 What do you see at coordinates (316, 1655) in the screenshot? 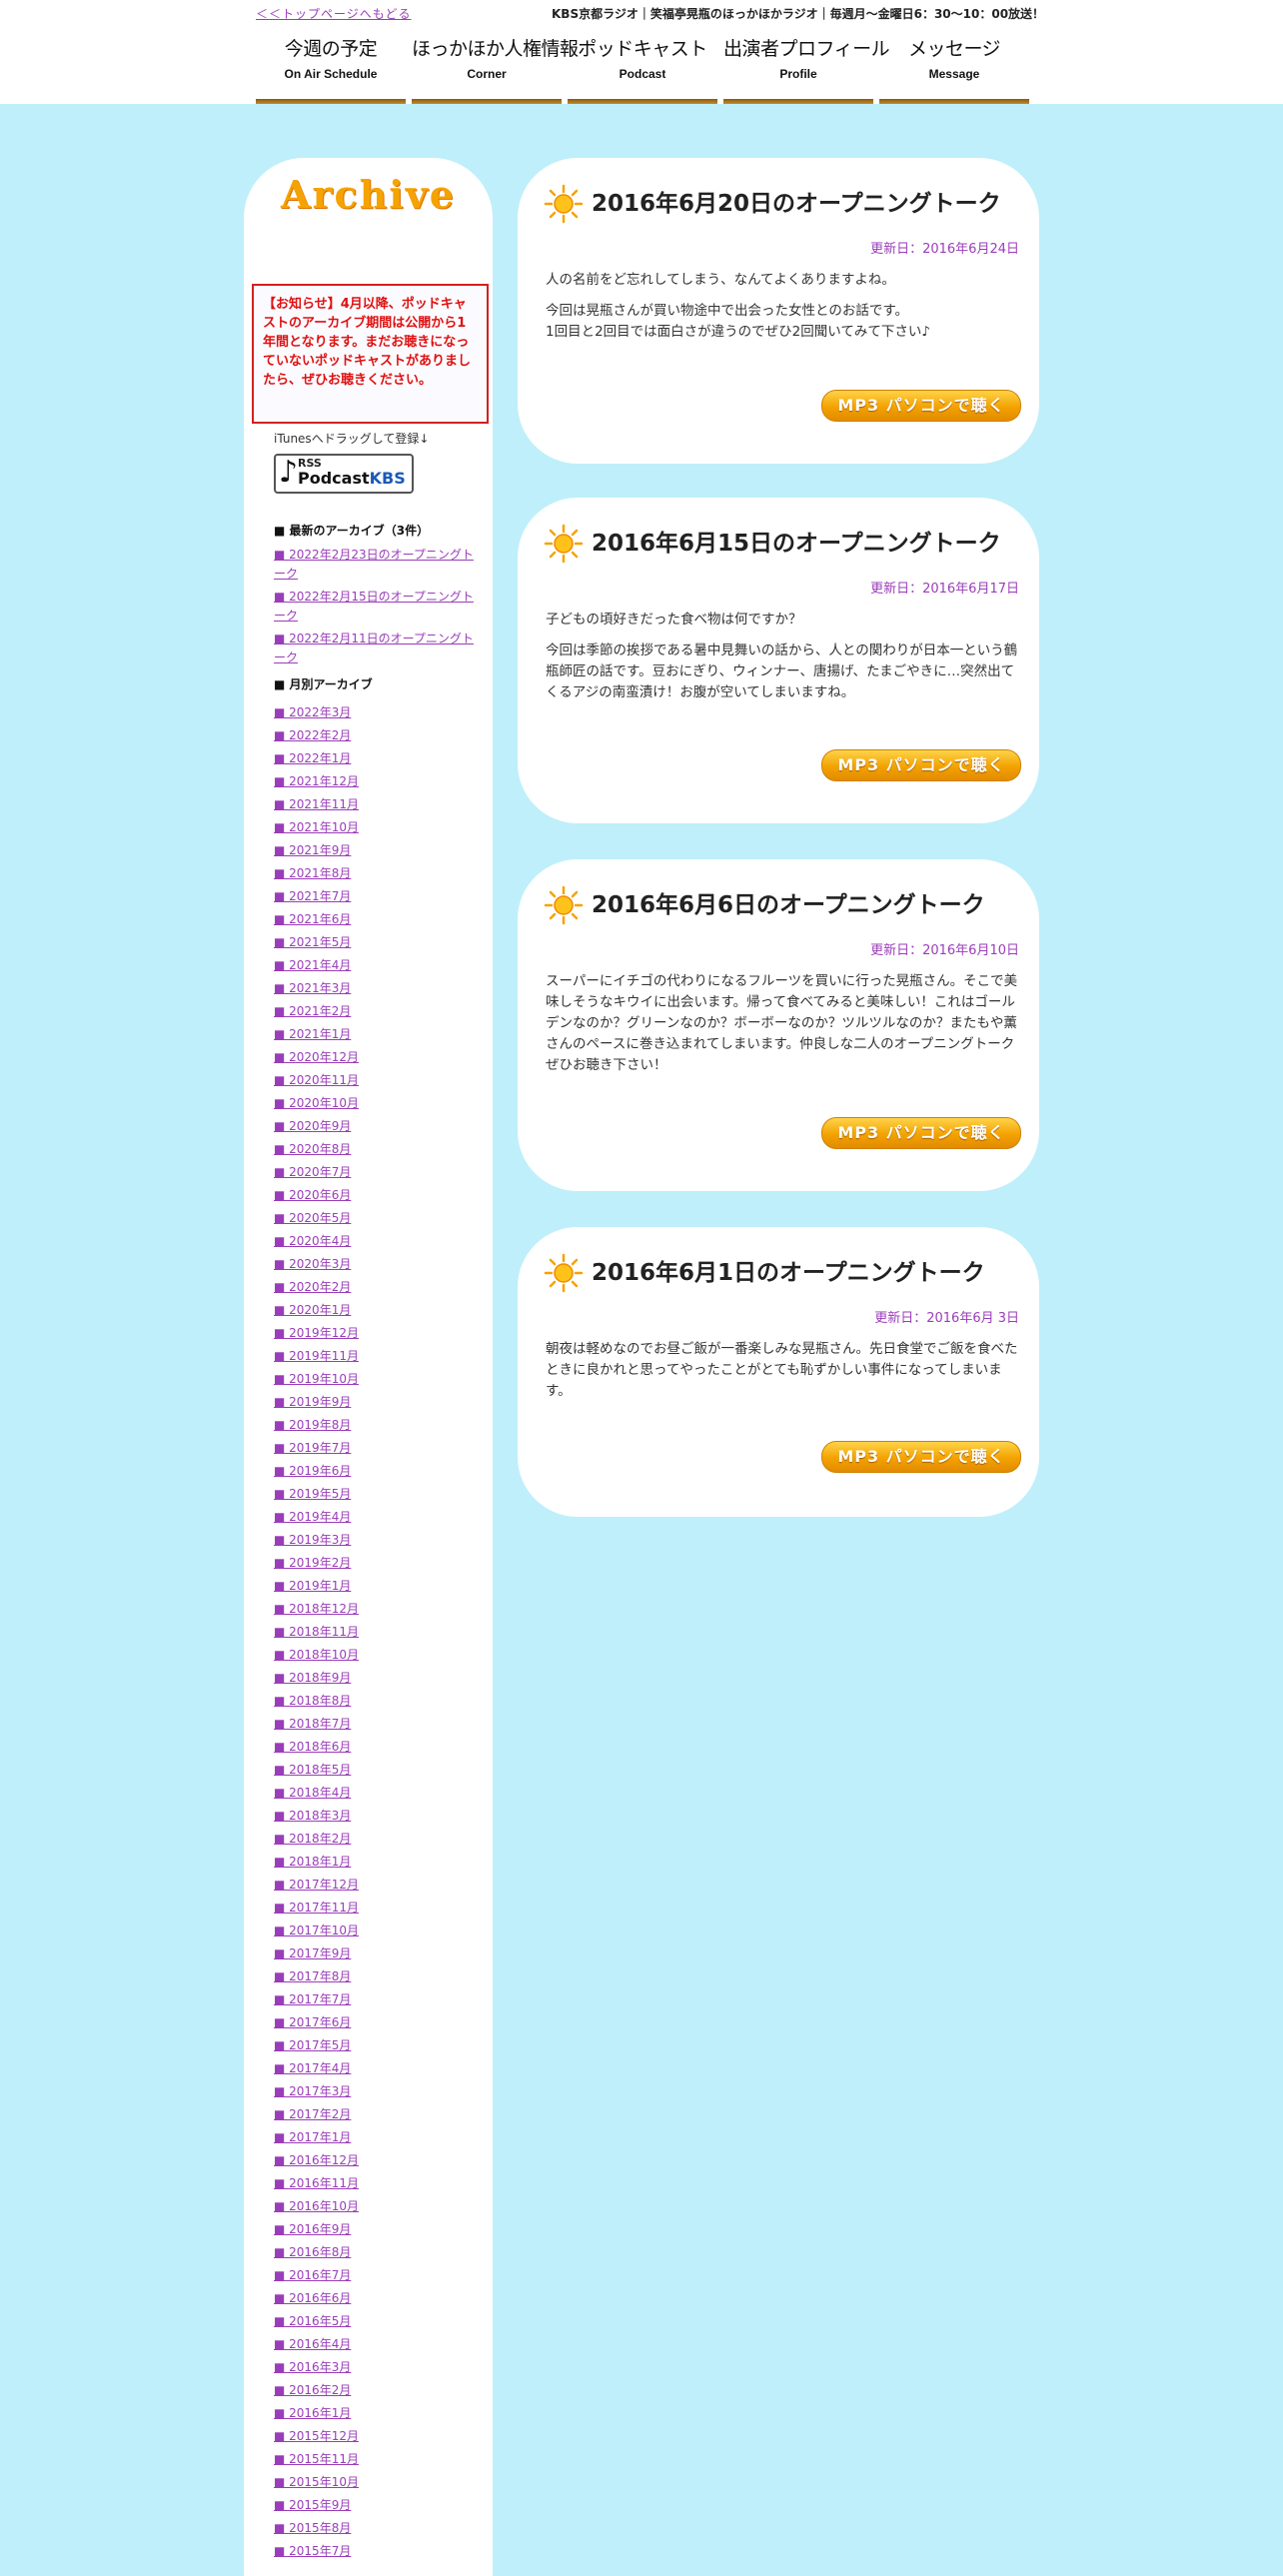
I see `monthly-archive-link: ■ 2018年10月` at bounding box center [316, 1655].